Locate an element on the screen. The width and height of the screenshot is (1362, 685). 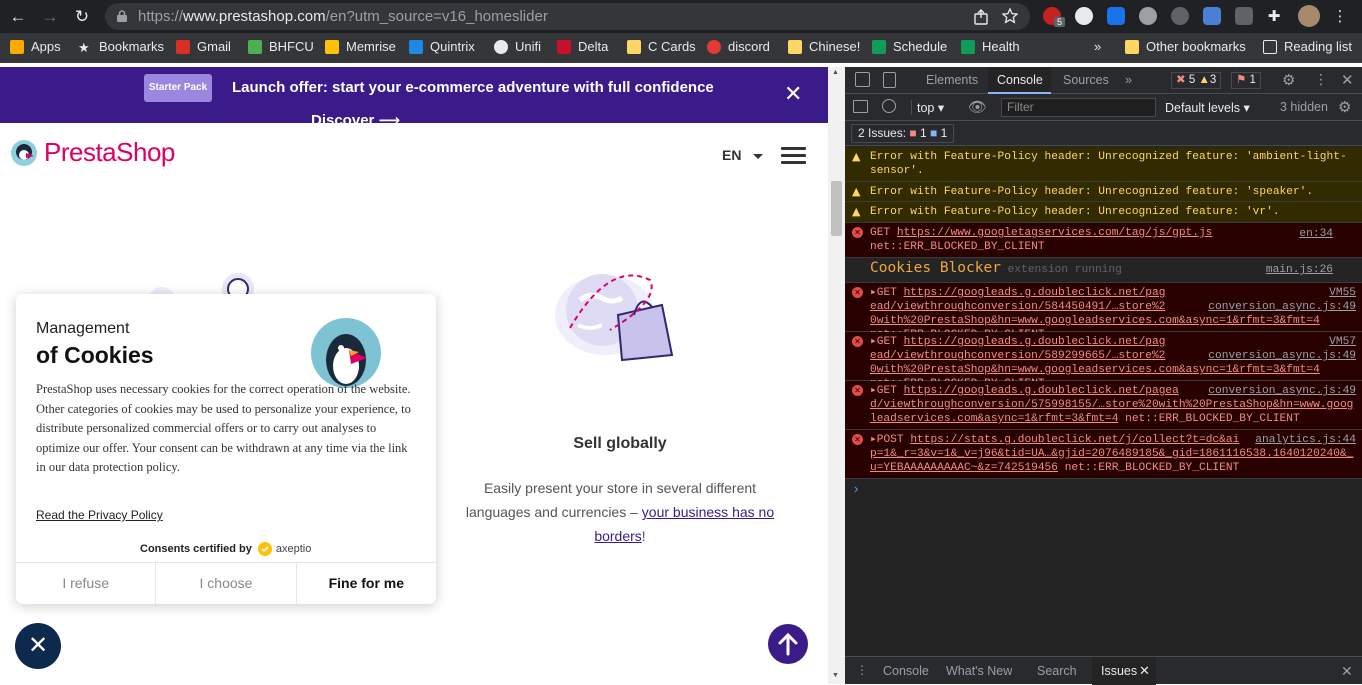
device-toolbar-icon is located at coordinates (889, 80).